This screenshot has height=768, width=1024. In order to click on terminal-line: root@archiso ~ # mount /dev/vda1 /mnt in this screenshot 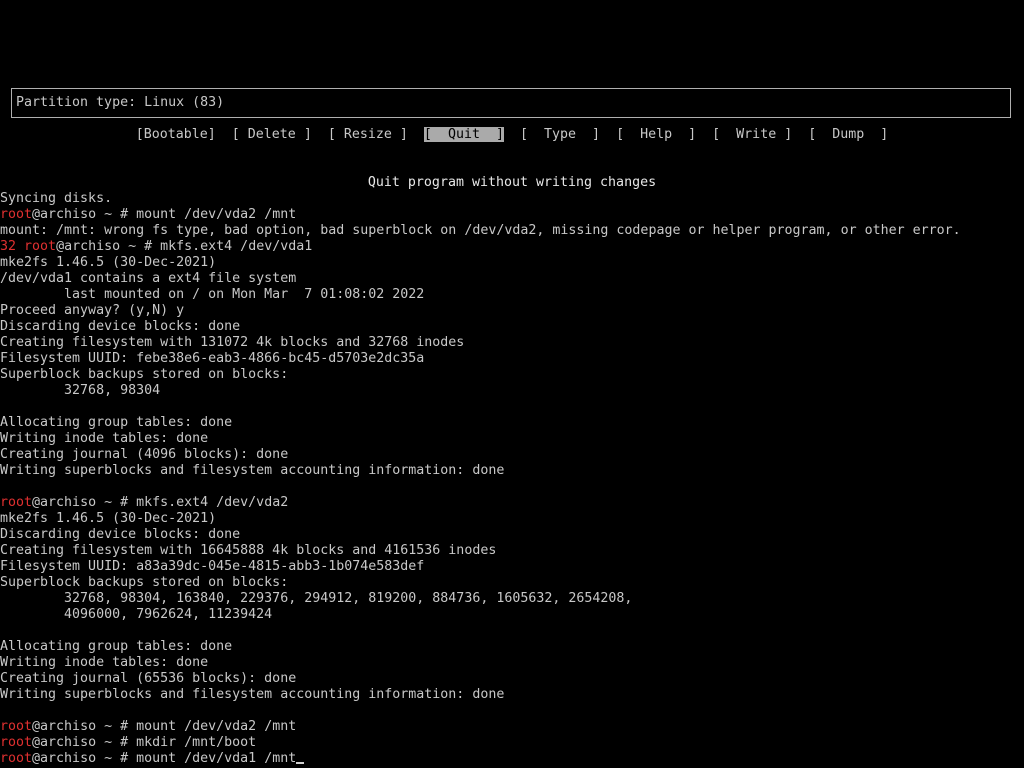, I will do `click(512, 759)`.